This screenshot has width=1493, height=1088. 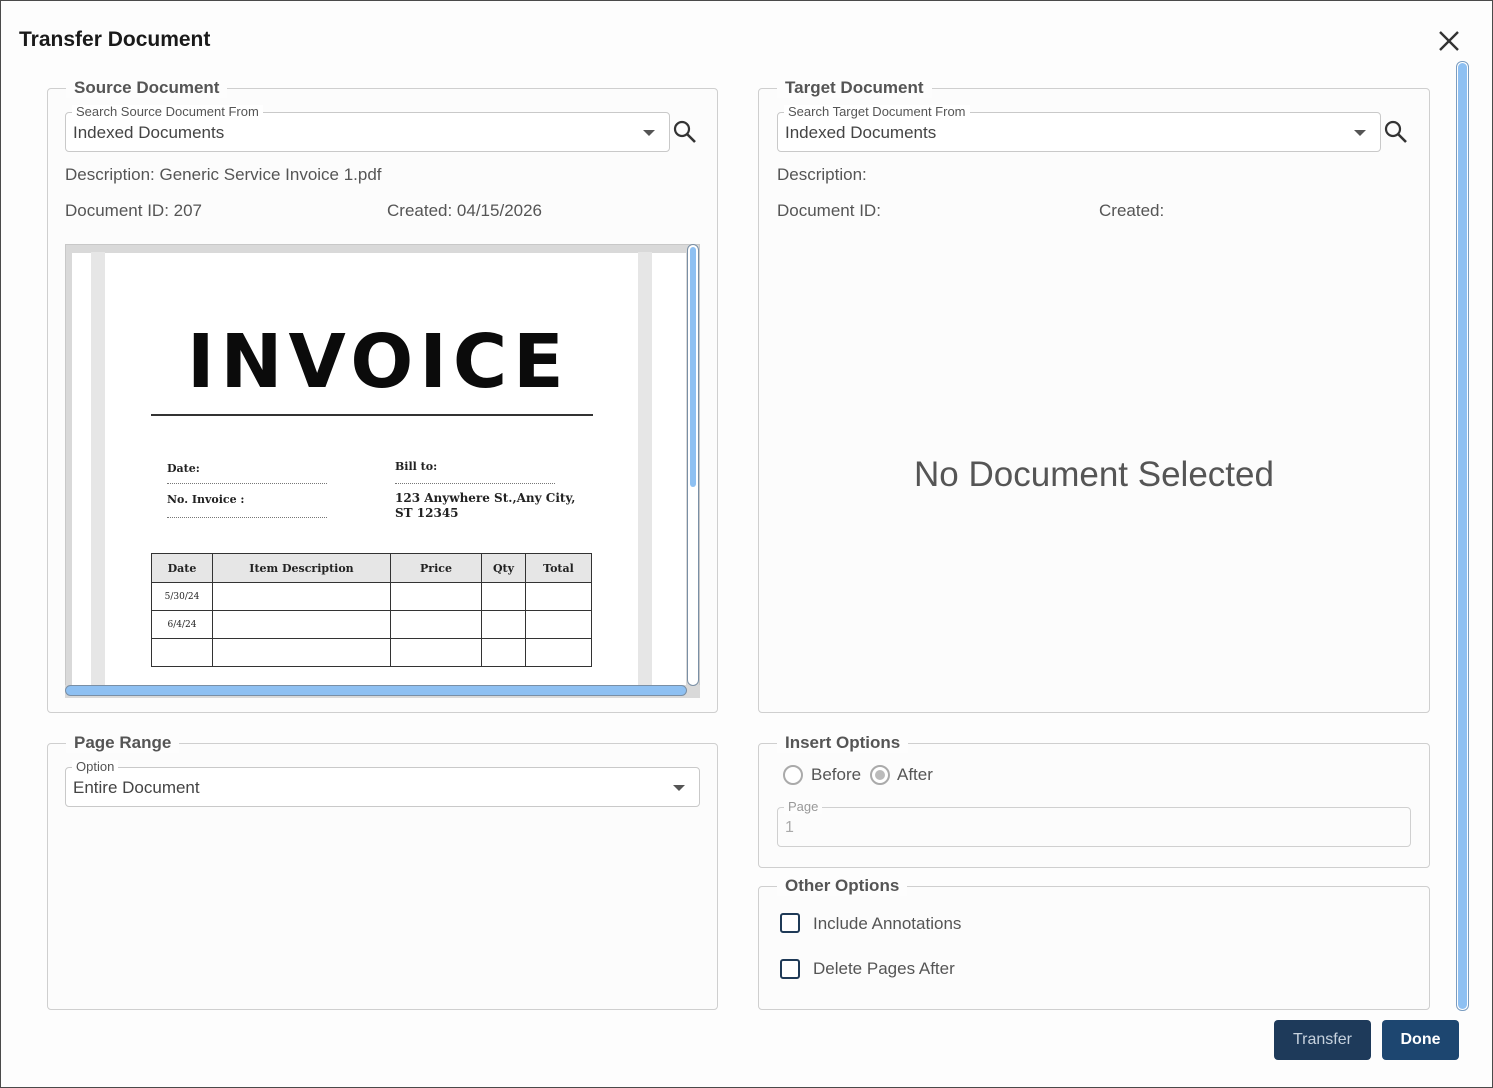 What do you see at coordinates (123, 743) in the screenshot?
I see `page-range-legend: Page Range` at bounding box center [123, 743].